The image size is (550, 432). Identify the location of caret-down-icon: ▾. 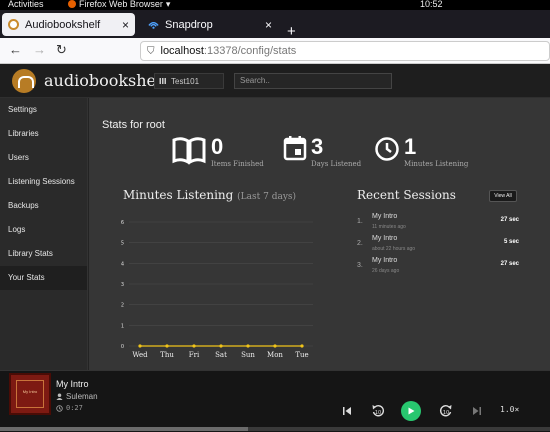
(168, 4).